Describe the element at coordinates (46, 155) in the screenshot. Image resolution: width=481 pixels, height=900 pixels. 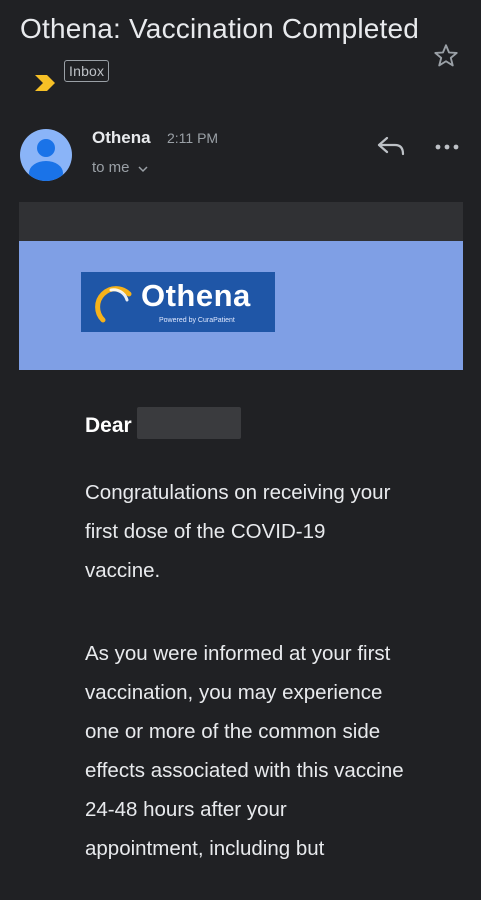
I see `sender-avatar` at that location.